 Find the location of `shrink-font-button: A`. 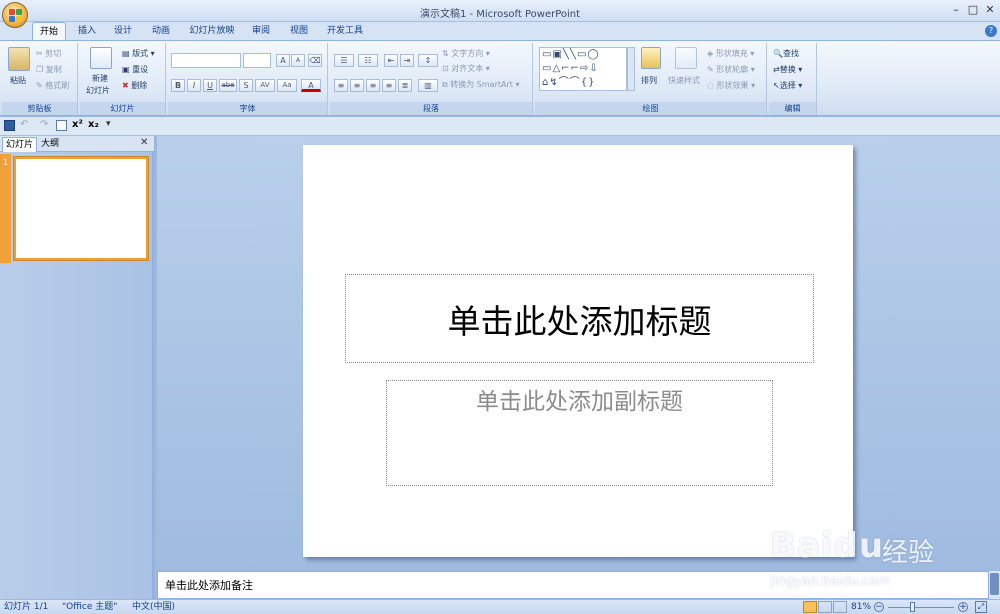

shrink-font-button: A is located at coordinates (298, 60).